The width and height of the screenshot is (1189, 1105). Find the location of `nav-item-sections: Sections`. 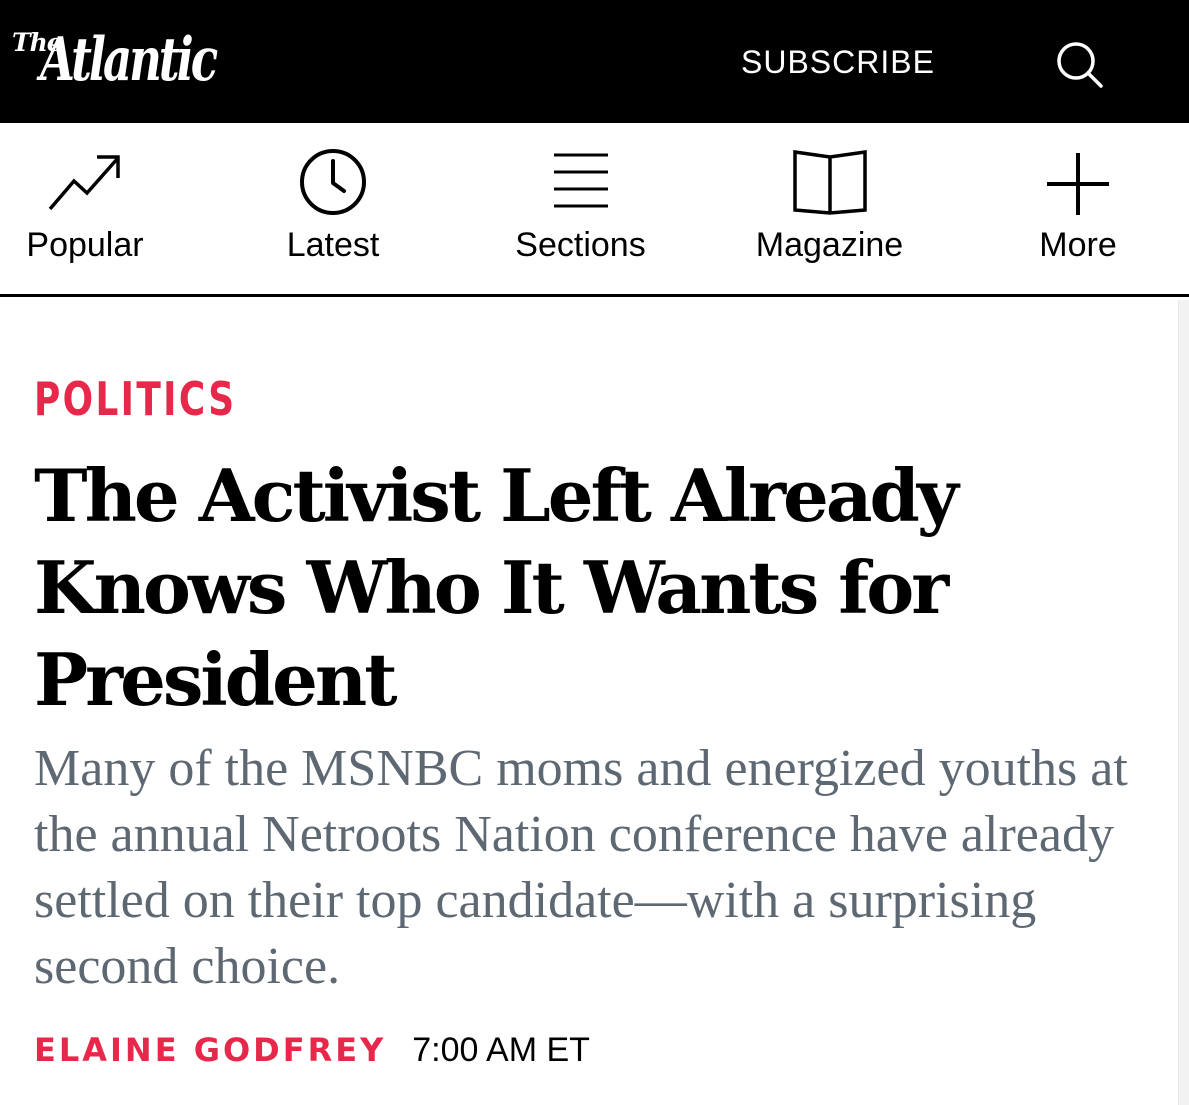

nav-item-sections: Sections is located at coordinates (580, 208).